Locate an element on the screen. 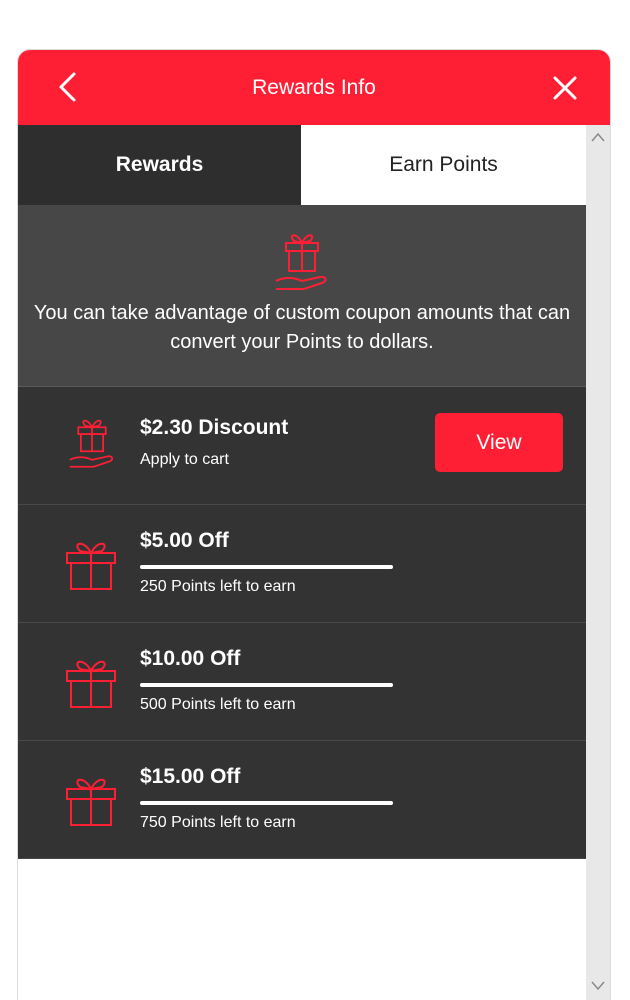 The height and width of the screenshot is (1000, 630). reward-subtitle: 750 Points left to earn is located at coordinates (218, 822).